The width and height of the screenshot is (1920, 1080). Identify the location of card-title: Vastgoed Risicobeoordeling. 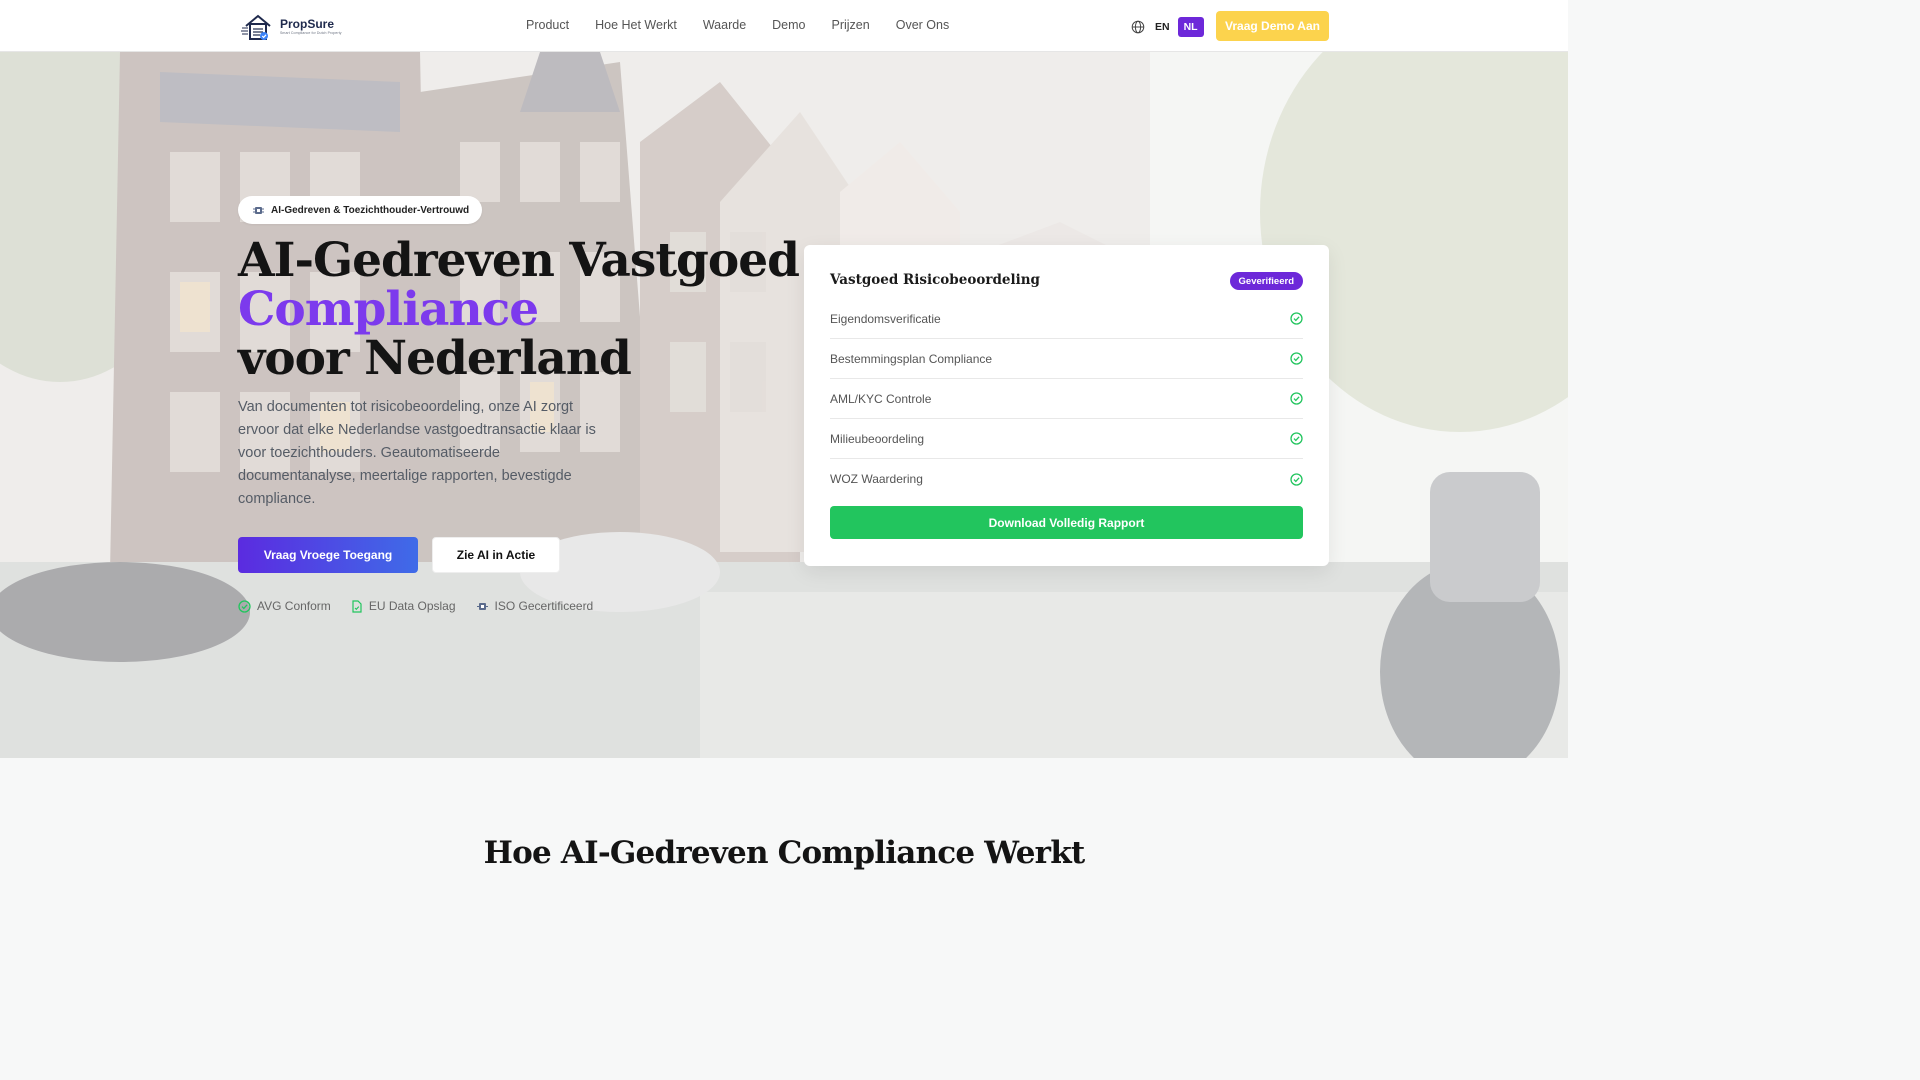
(935, 280).